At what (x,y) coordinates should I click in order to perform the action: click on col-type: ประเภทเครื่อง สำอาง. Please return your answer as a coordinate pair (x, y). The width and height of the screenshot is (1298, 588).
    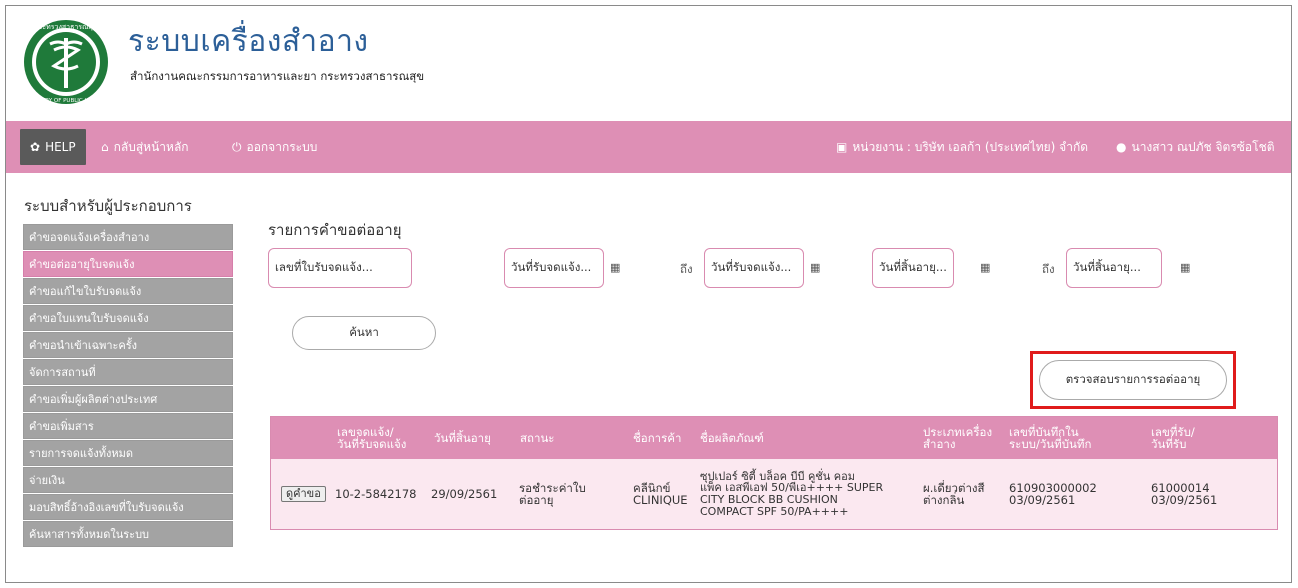
    Looking at the image, I should click on (958, 437).